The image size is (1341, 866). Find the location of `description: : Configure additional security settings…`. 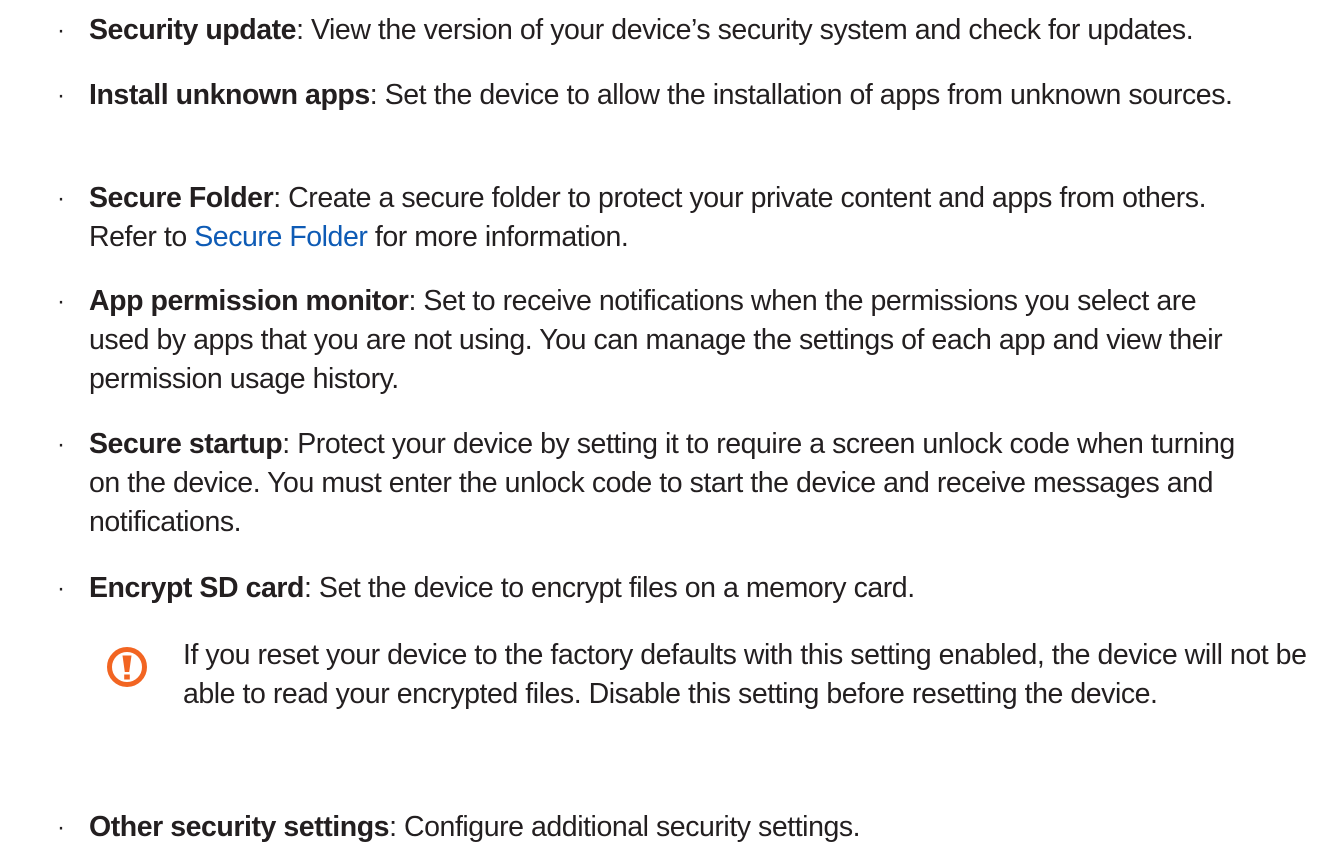

description: : Configure additional security settings… is located at coordinates (625, 827).